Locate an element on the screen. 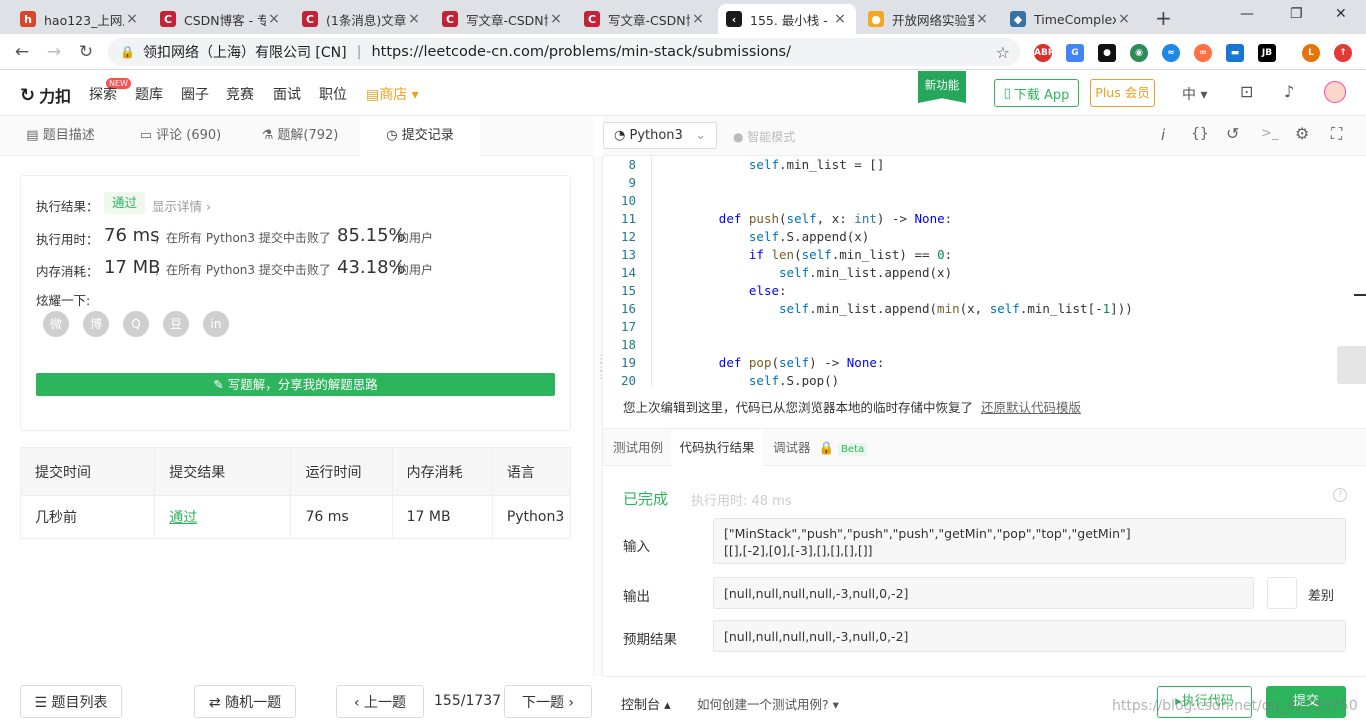 The image size is (1366, 725). linkedin-icon: in is located at coordinates (216, 324).